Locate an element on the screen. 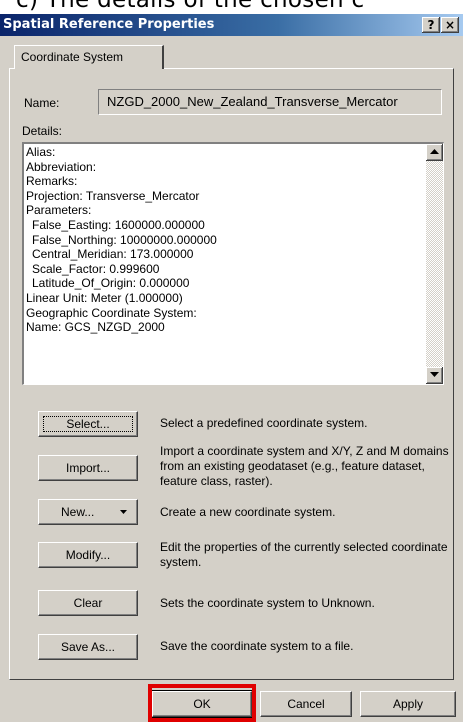 Image resolution: width=463 pixels, height=722 pixels. details-line: Scale_Factor: 0.999600 is located at coordinates (96, 268).